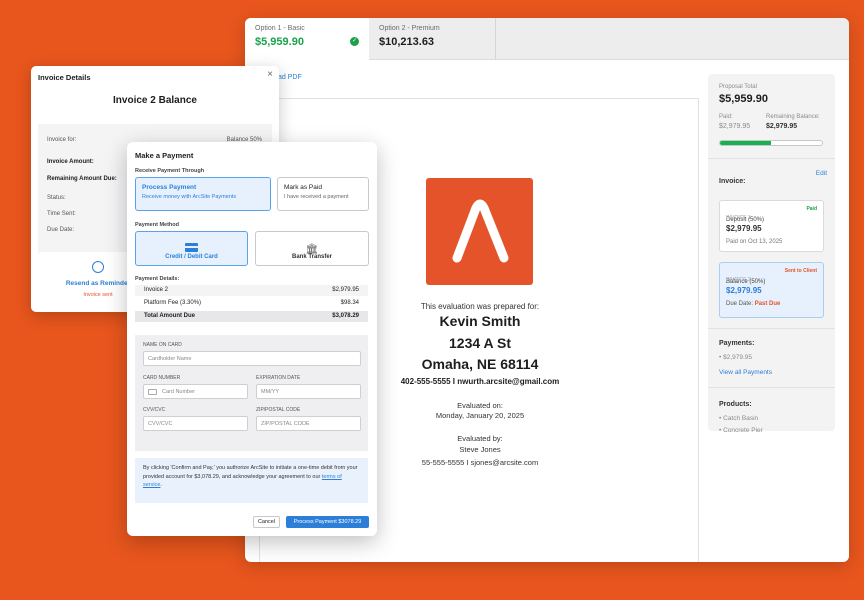 The image size is (864, 600). What do you see at coordinates (800, 271) in the screenshot?
I see `status-badge: Sent to Client` at bounding box center [800, 271].